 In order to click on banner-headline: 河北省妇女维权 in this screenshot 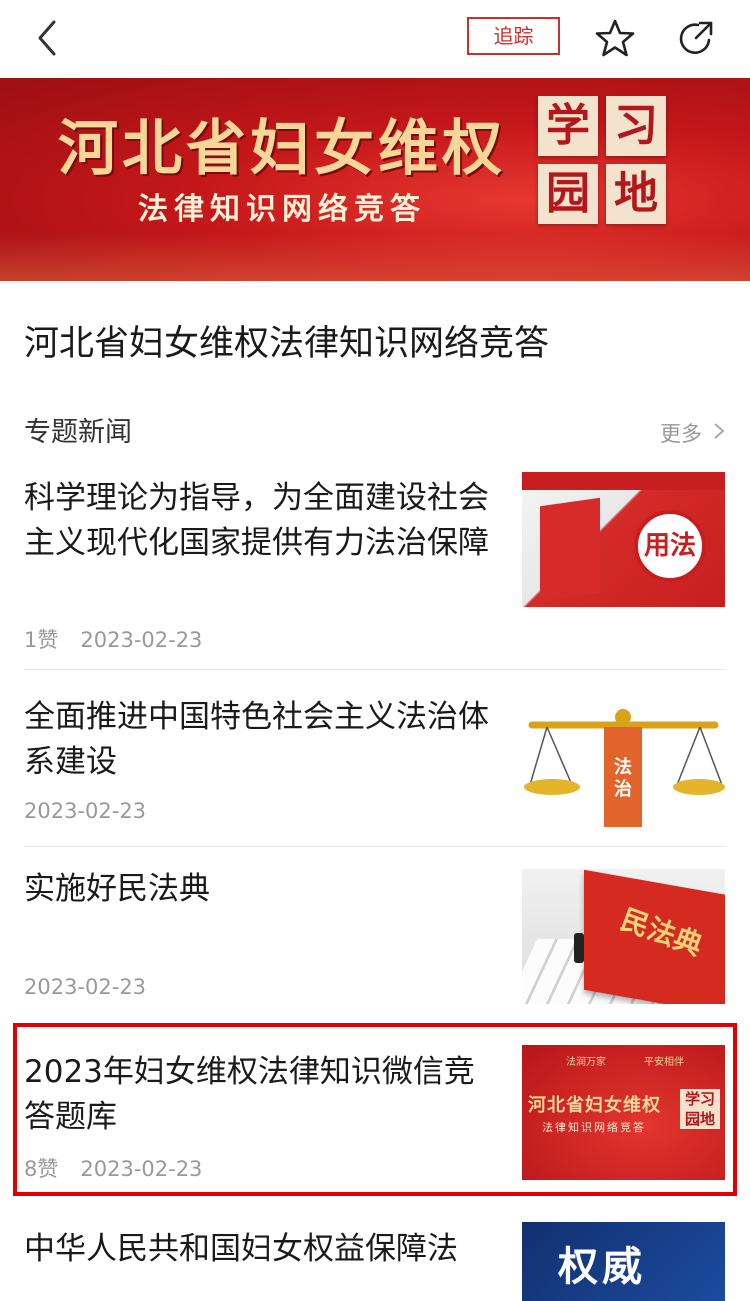, I will do `click(282, 149)`.